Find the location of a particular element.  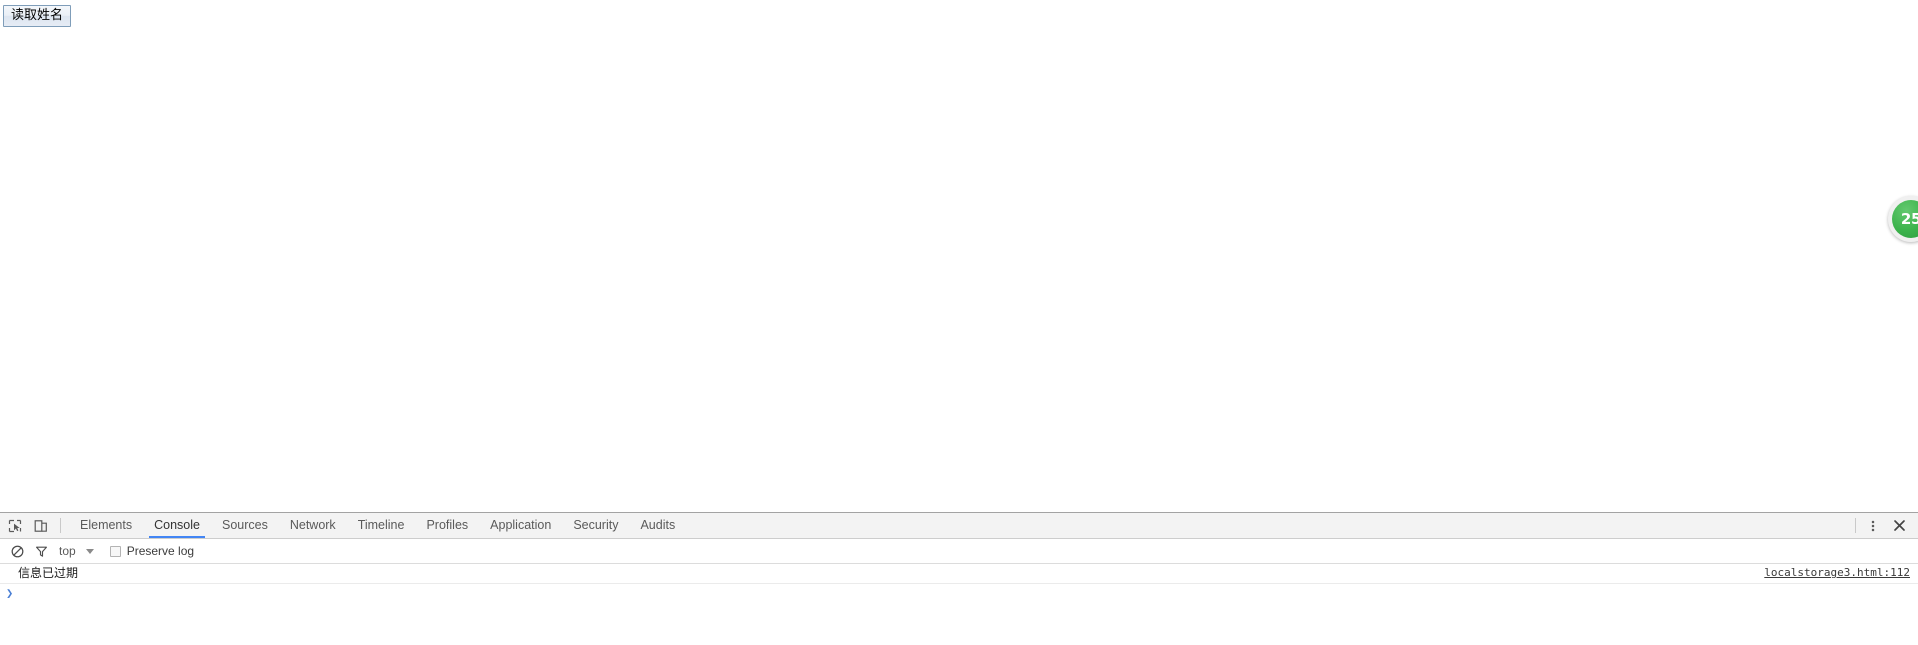

devtools-tabbar-right is located at coordinates (1885, 525).